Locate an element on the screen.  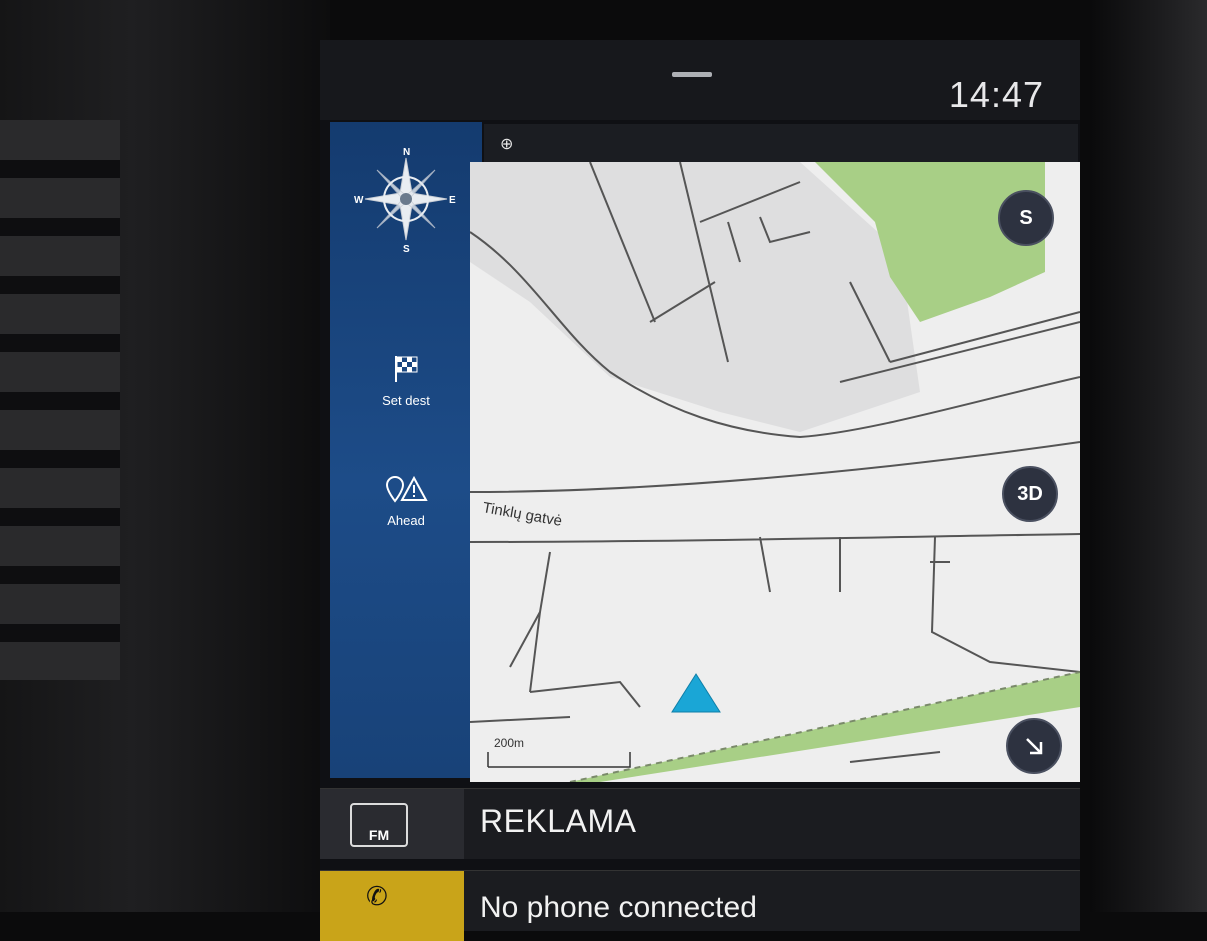
ahead-button: Ahead is located at coordinates (406, 501).